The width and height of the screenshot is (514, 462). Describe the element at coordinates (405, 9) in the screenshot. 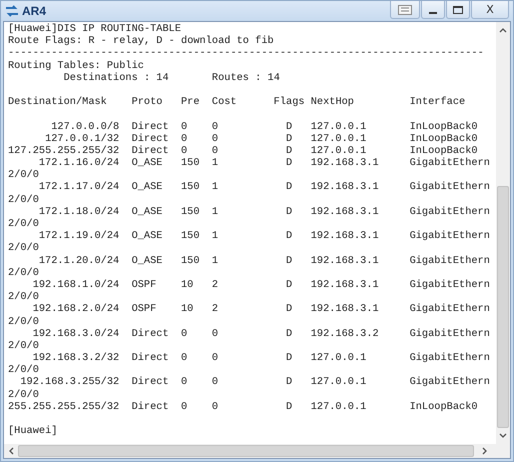

I see `keyboard-icon` at that location.